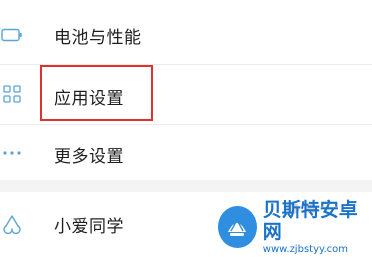 This screenshot has width=372, height=257. Describe the element at coordinates (12, 153) in the screenshot. I see `more-dots-icon` at that location.